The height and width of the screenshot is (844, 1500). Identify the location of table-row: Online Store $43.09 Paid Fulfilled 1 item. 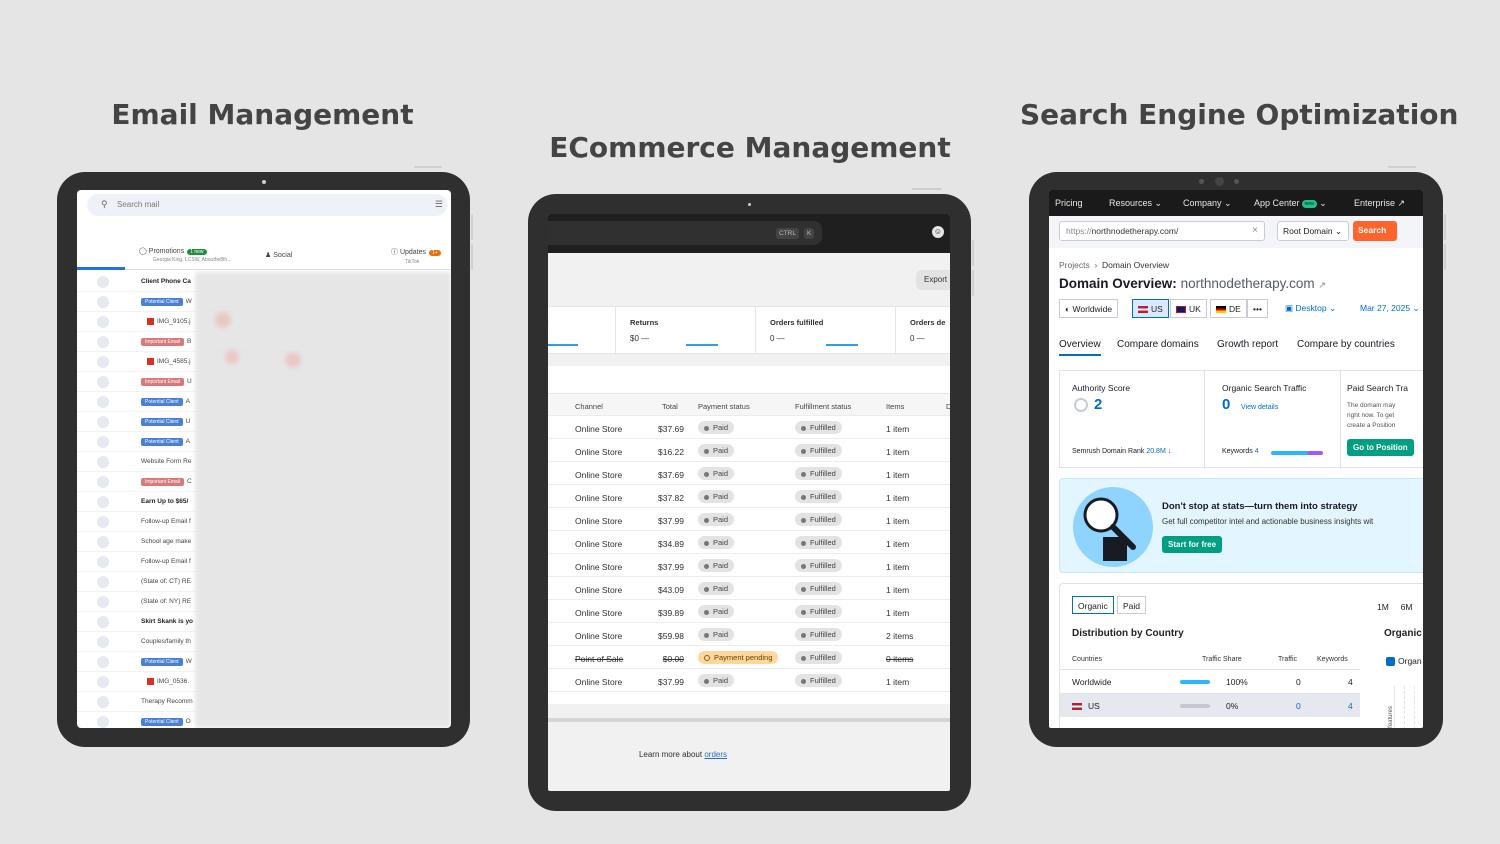
(749, 588).